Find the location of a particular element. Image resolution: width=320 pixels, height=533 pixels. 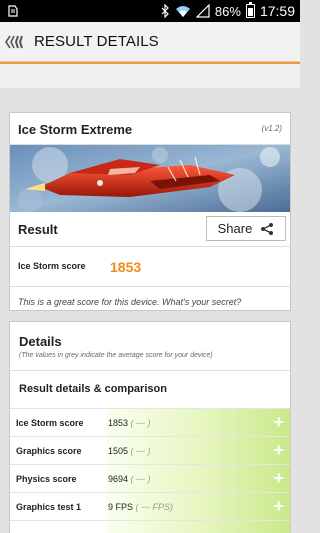

detail-row-label: Graphics test 1 is located at coordinates (49, 507).